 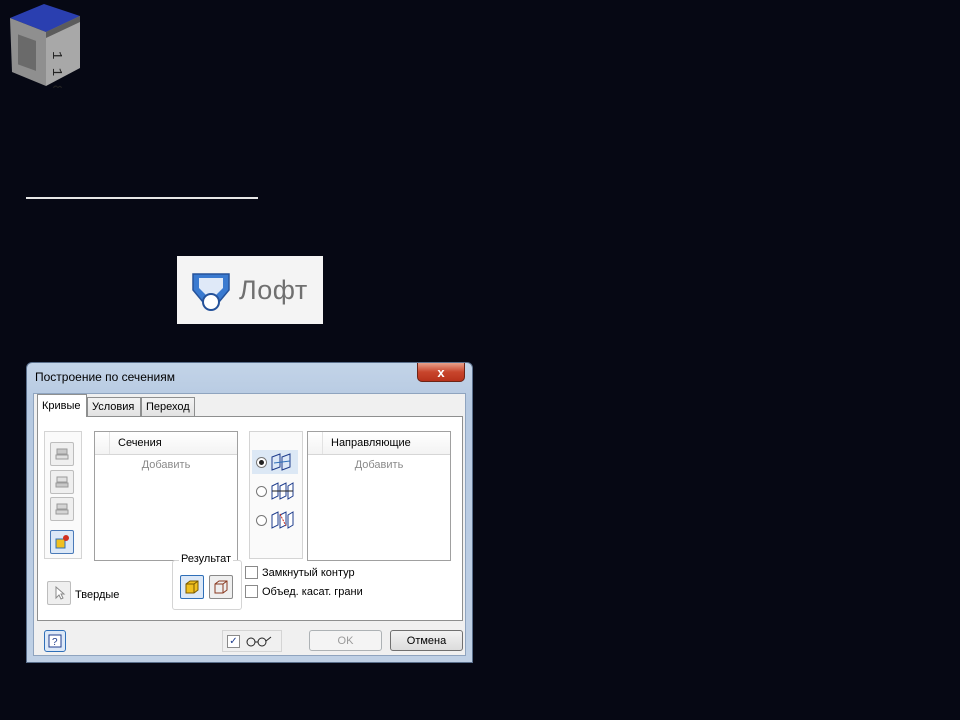 I want to click on sections-list: Сечения Добавить, so click(x=166, y=496).